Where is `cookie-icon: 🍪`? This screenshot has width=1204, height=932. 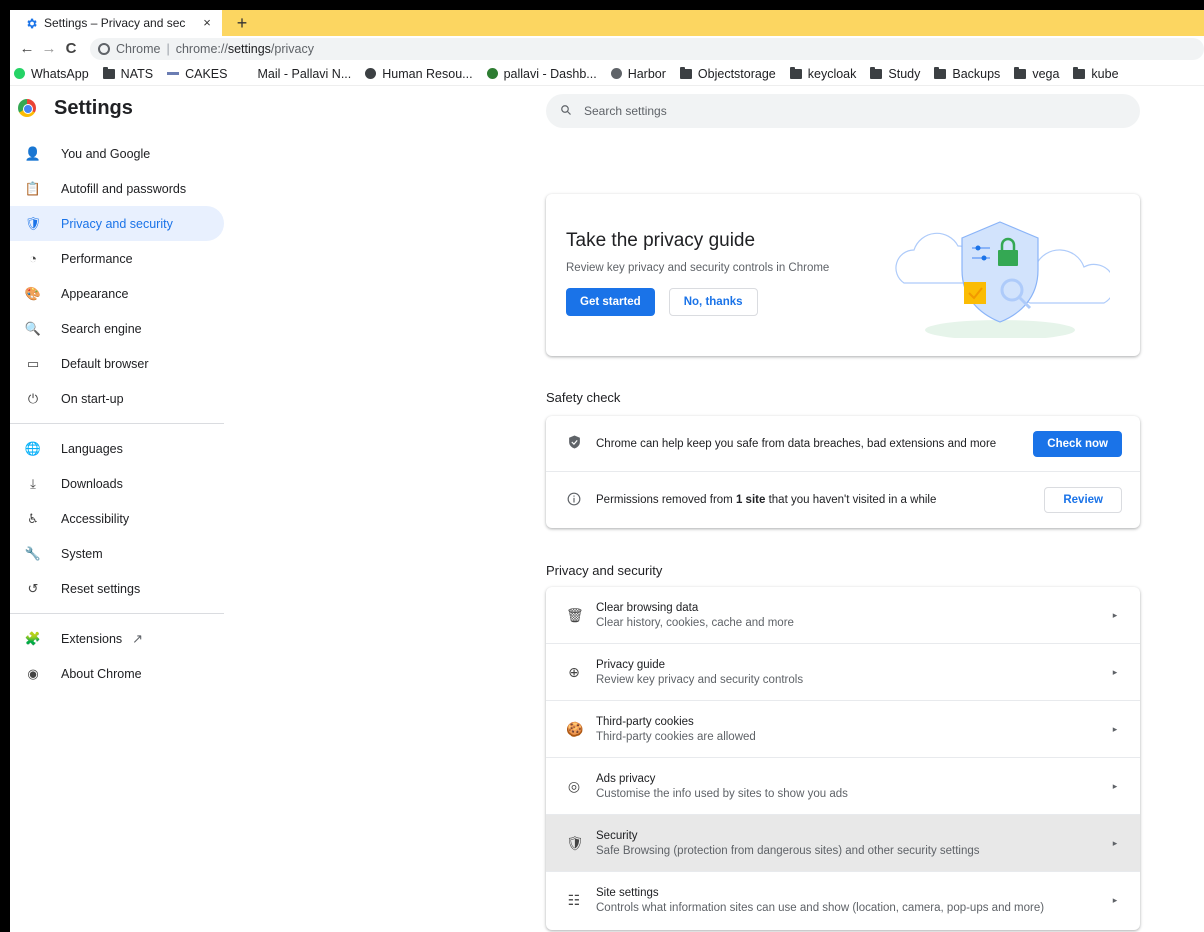 cookie-icon: 🍪 is located at coordinates (575, 728).